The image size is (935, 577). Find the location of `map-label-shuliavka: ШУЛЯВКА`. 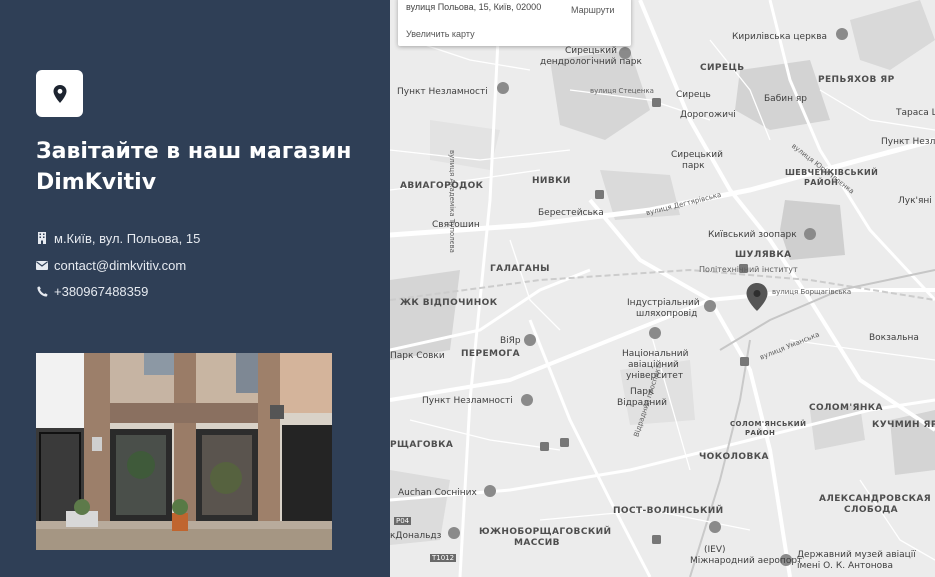

map-label-shuliavka: ШУЛЯВКА is located at coordinates (763, 255).